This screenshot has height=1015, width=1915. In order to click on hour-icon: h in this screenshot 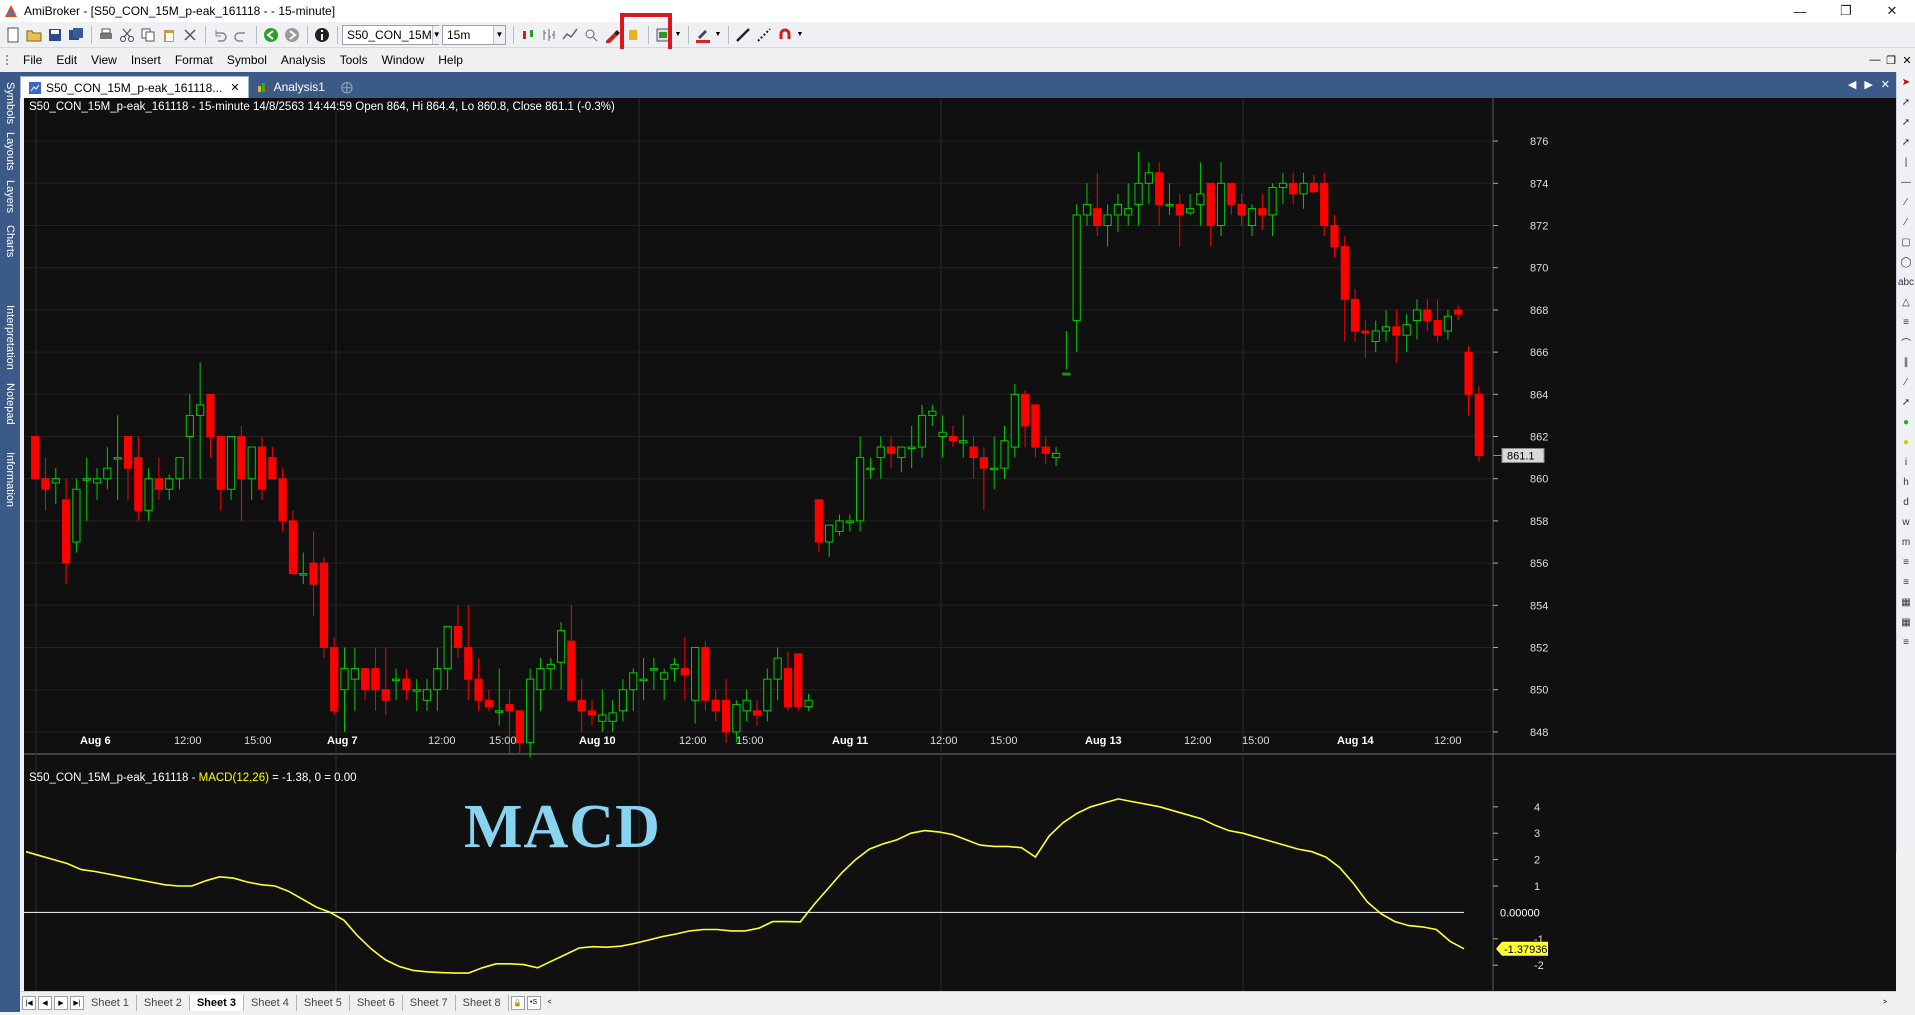, I will do `click(1906, 482)`.